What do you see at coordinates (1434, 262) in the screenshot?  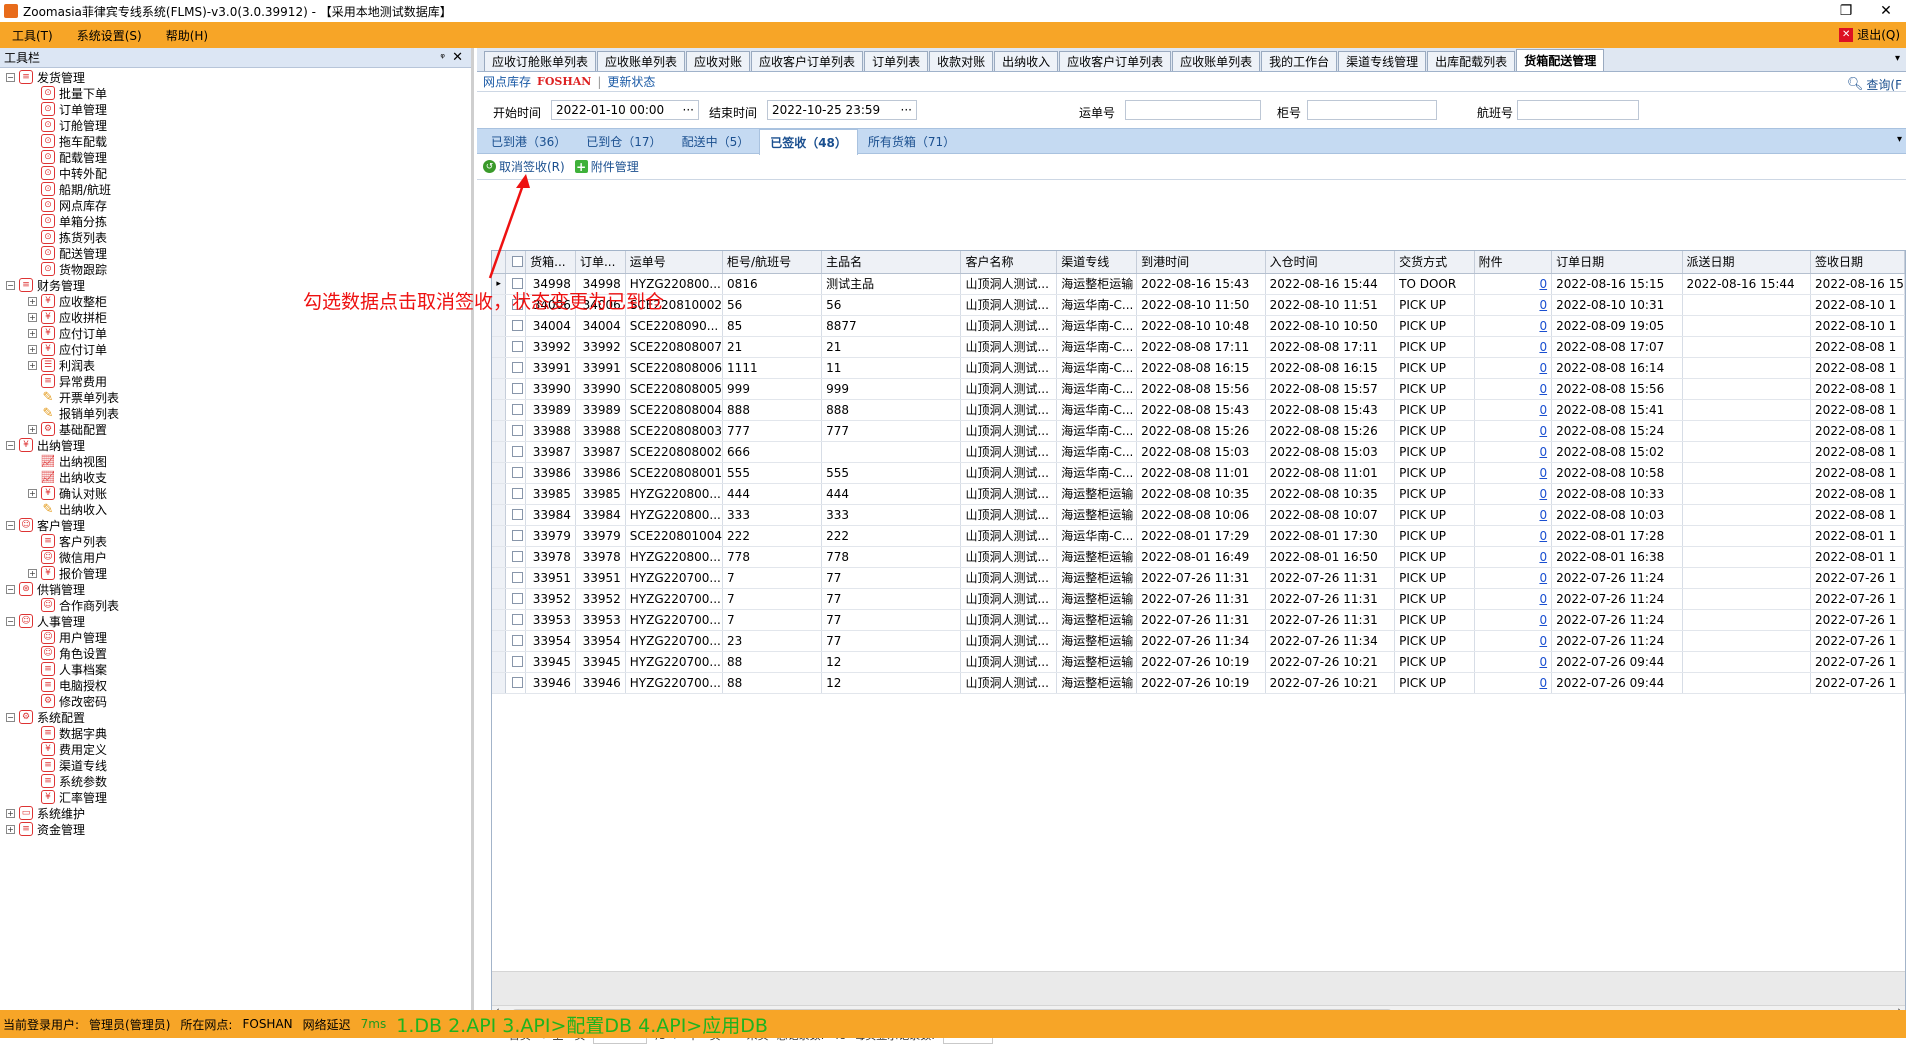 I see `column-header: 交货方式` at bounding box center [1434, 262].